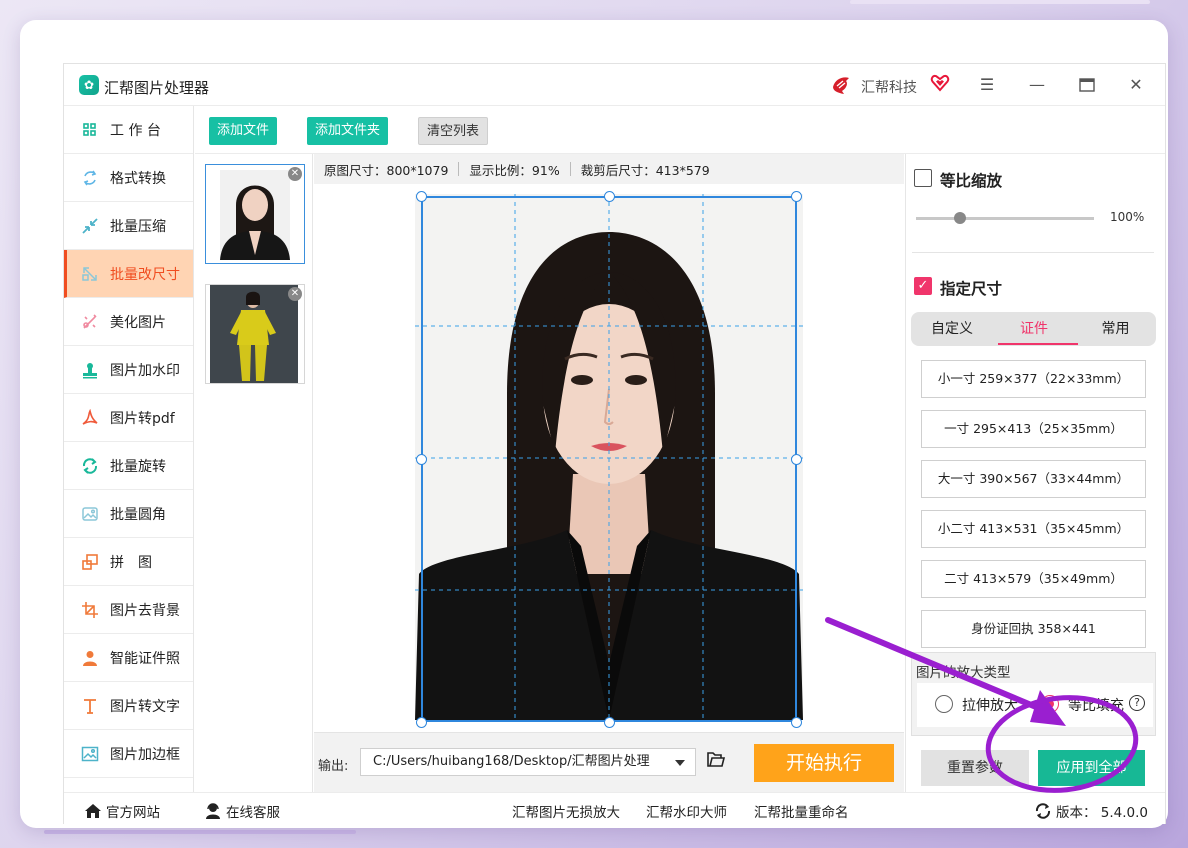 Image resolution: width=1188 pixels, height=848 pixels. Describe the element at coordinates (242, 811) in the screenshot. I see `support-link: 在线客服` at that location.